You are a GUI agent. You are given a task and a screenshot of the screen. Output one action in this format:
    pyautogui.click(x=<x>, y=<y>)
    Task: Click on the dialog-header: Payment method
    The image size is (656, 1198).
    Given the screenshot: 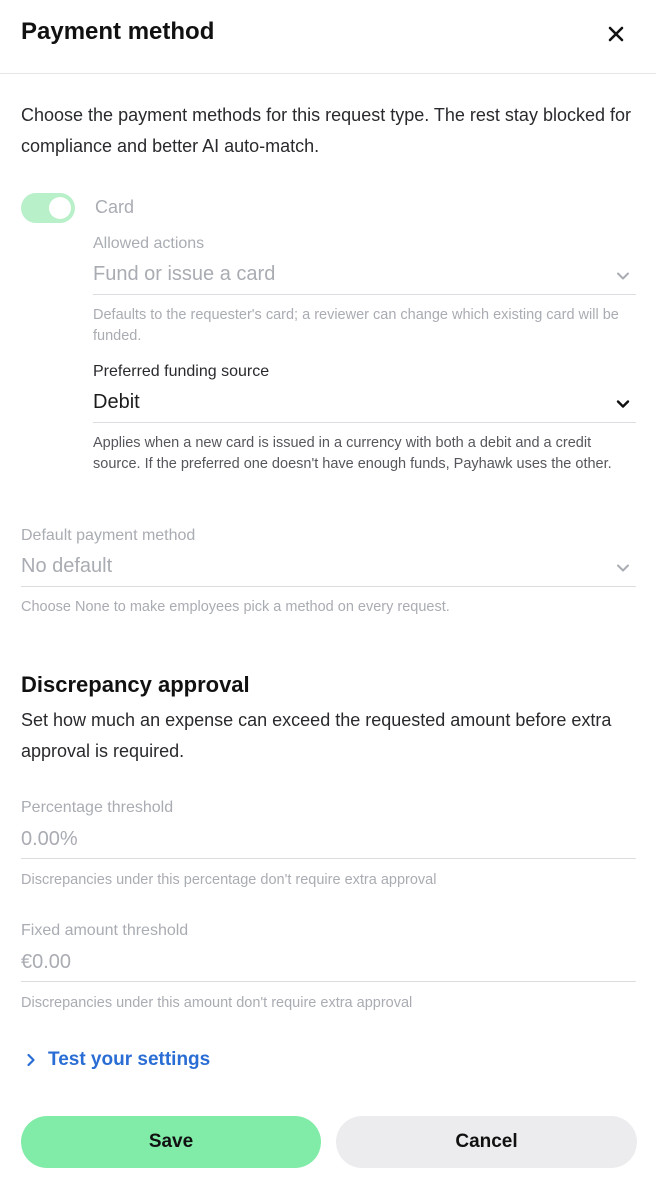 What is the action you would take?
    pyautogui.click(x=328, y=37)
    